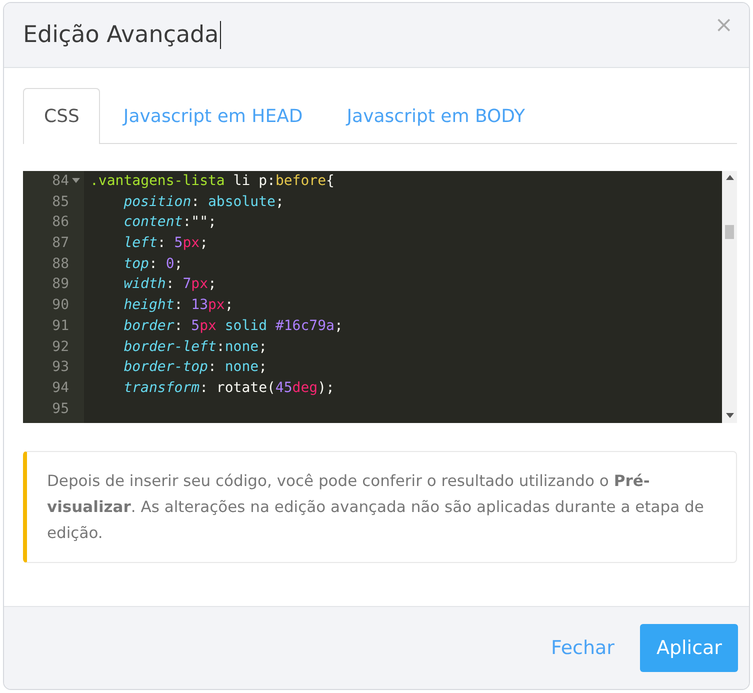 This screenshot has width=753, height=693. I want to click on line-number: 88, so click(60, 264).